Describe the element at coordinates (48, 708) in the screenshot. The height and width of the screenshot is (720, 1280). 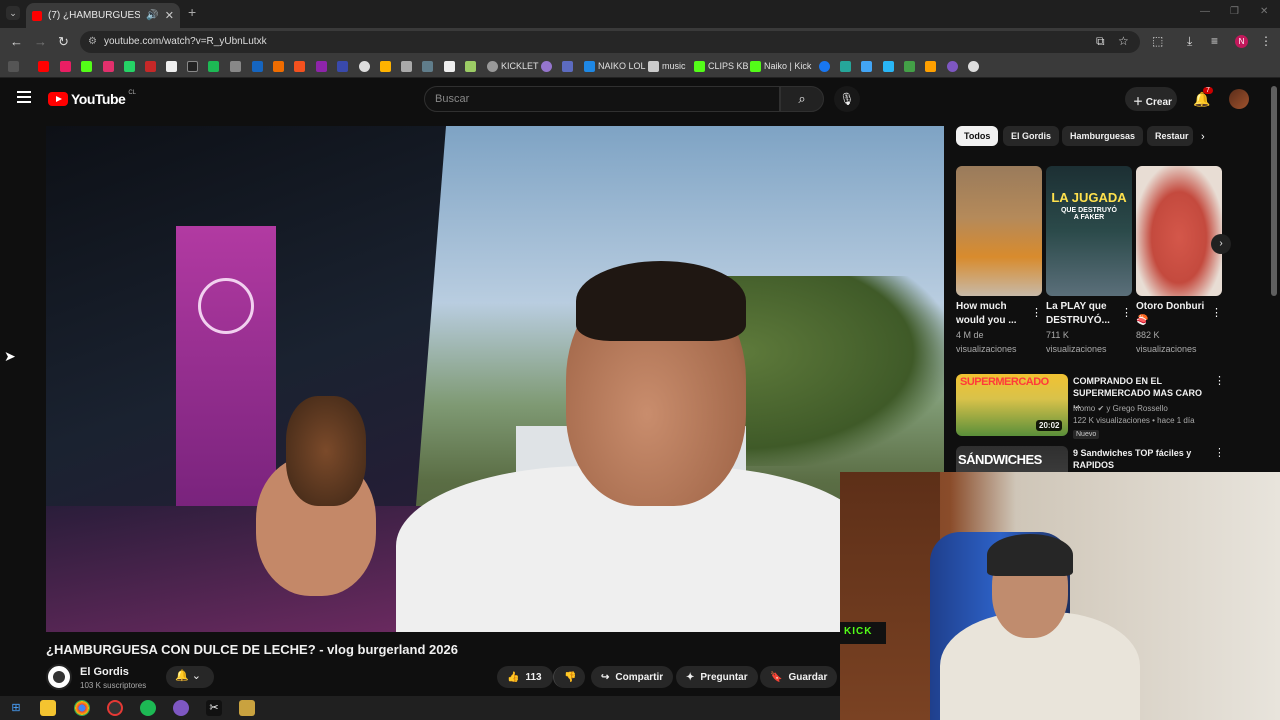
I see `file-explorer-icon` at that location.